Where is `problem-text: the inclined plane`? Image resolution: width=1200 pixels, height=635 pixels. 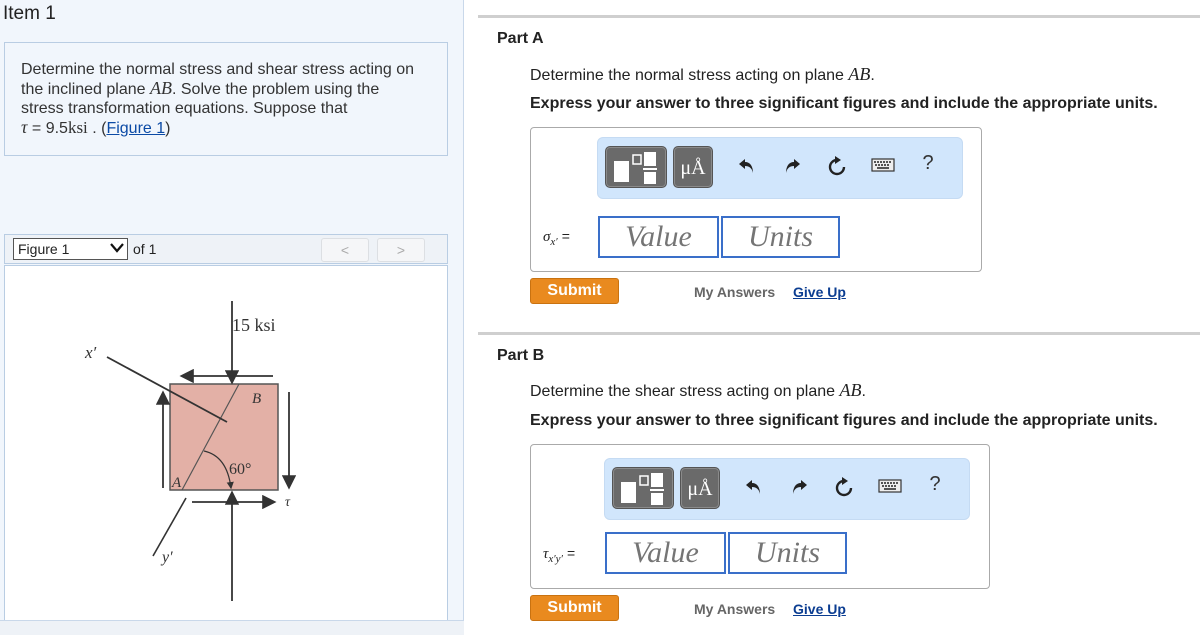
problem-text: the inclined plane is located at coordinates (85, 89).